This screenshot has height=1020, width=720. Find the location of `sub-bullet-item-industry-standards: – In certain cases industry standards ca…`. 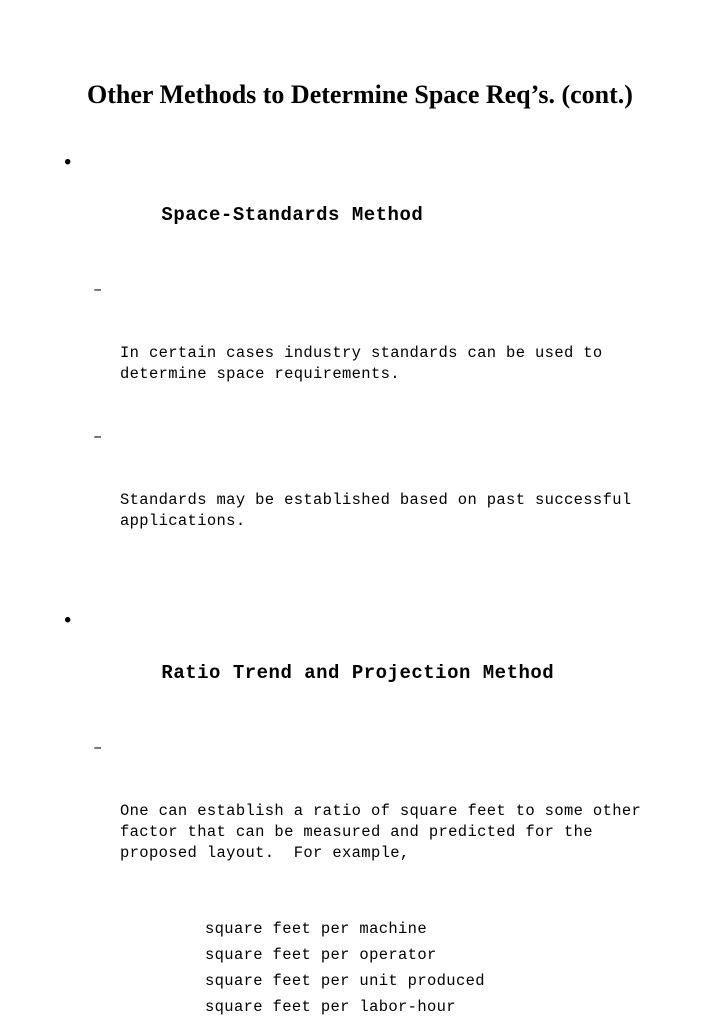

sub-bullet-item-industry-standards: – In certain cases industry standards ca… is located at coordinates (360, 353).